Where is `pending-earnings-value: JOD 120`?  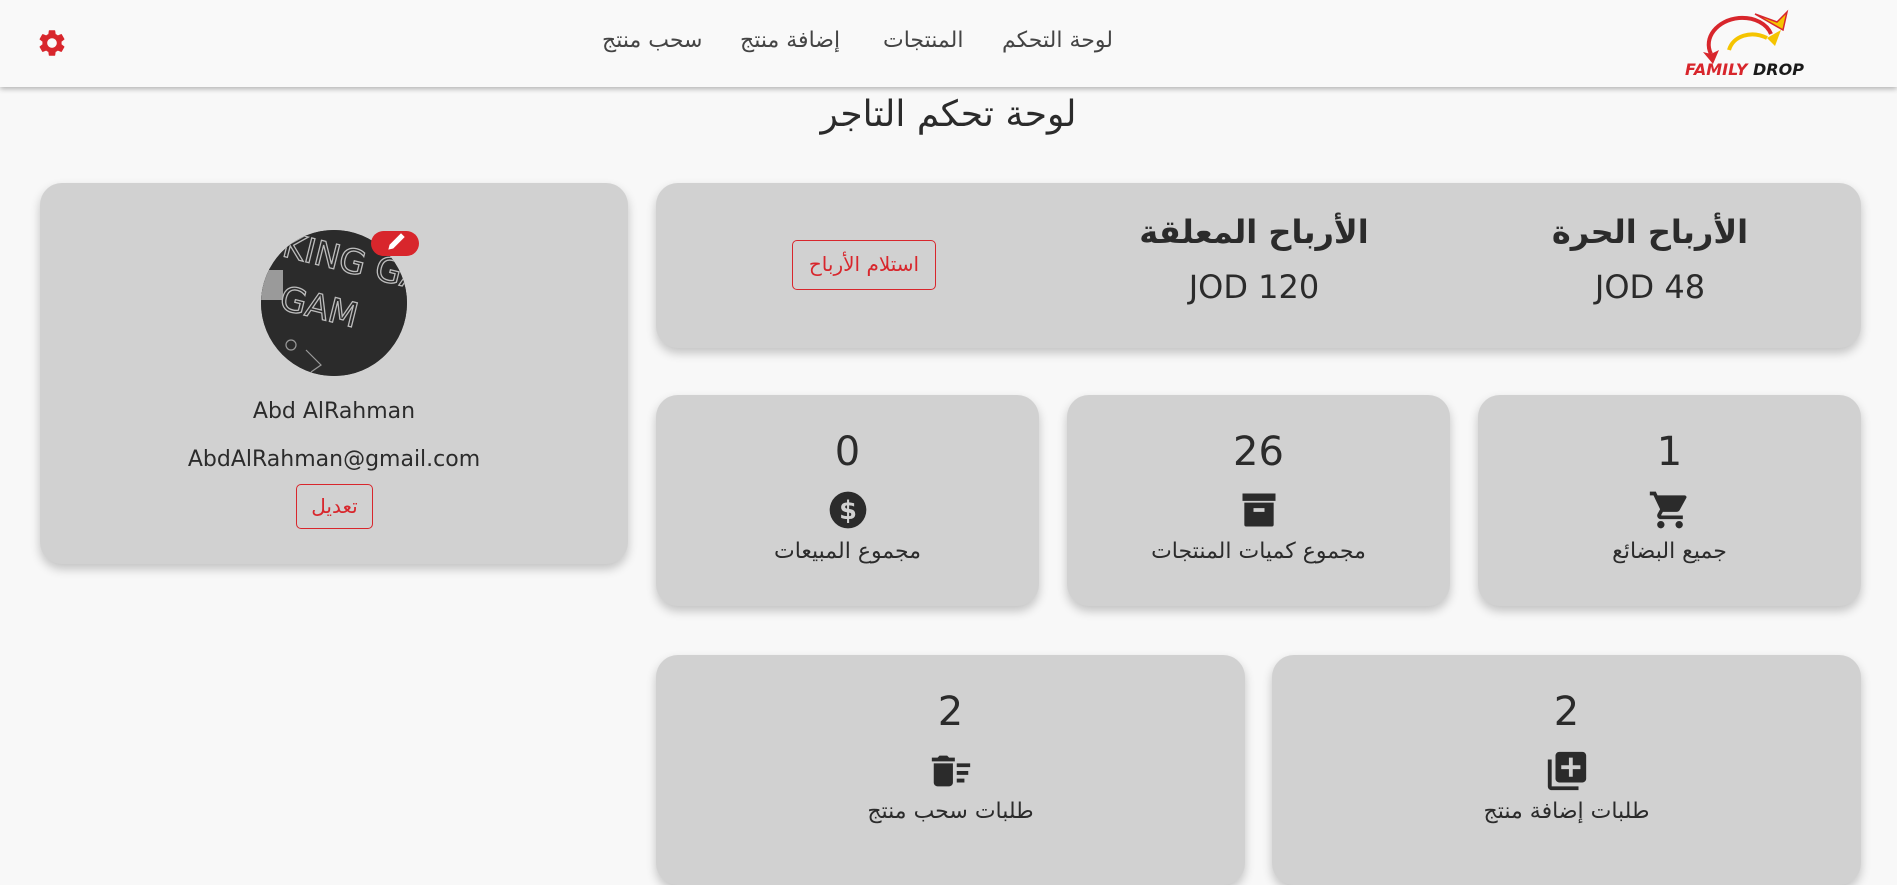 pending-earnings-value: JOD 120 is located at coordinates (1254, 287).